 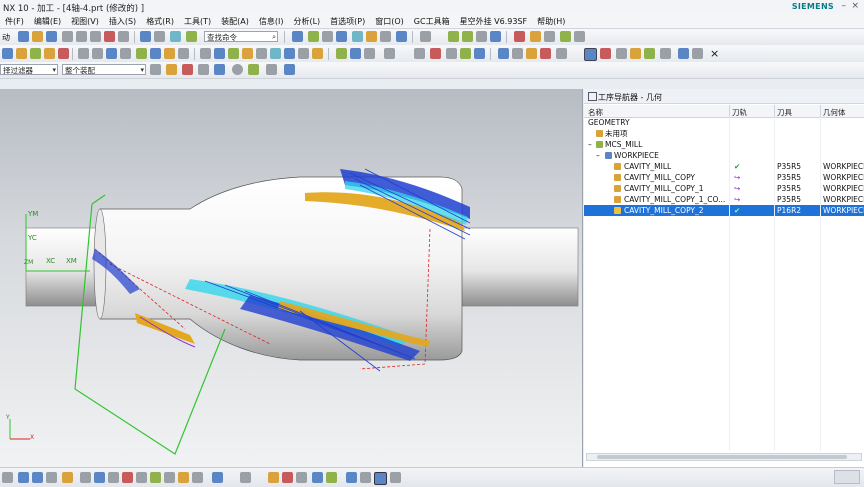 I want to click on machine-tool-icon, so click(x=97, y=53).